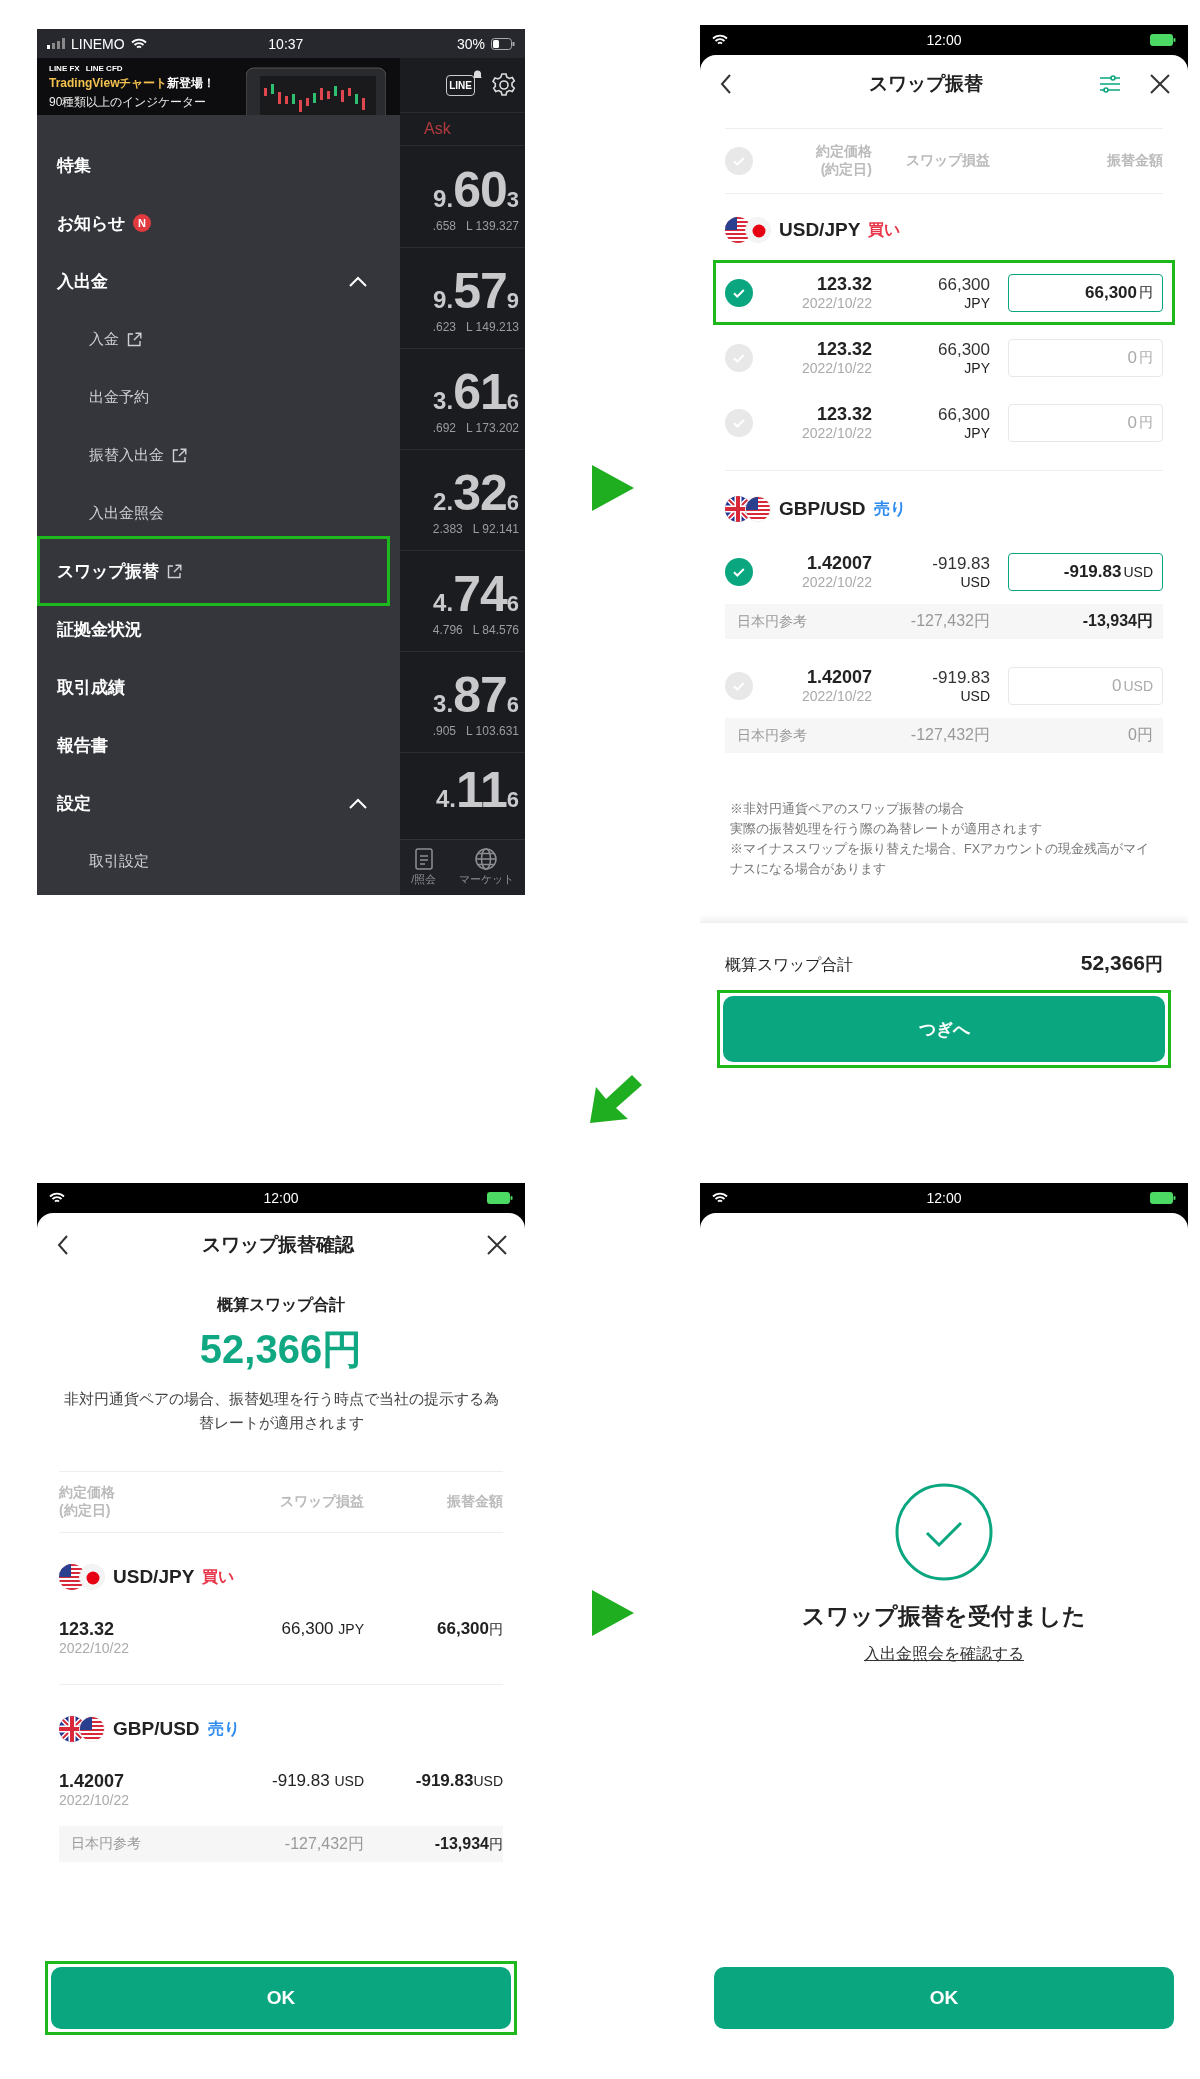  What do you see at coordinates (492, 730) in the screenshot?
I see `low-price: L 103.631` at bounding box center [492, 730].